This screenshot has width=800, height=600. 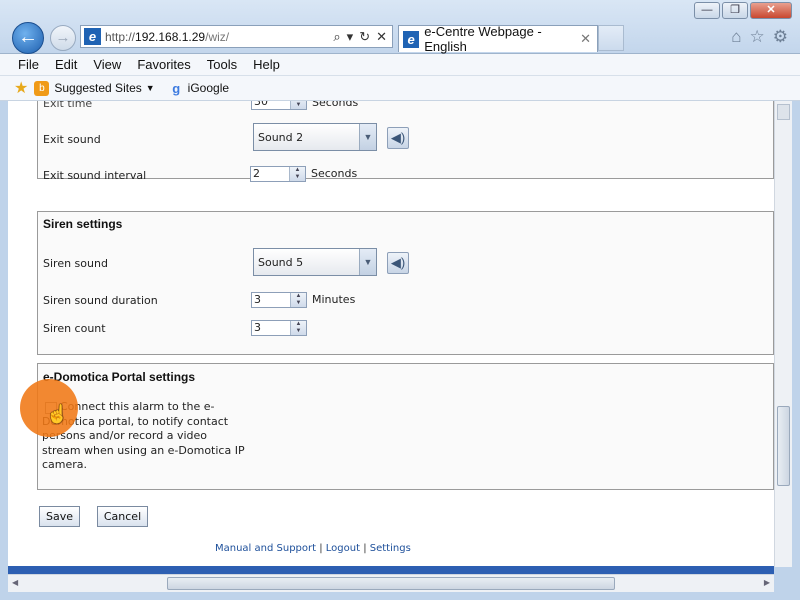 I want to click on siren-count-stepper: 3 ▲ ▼, so click(x=279, y=328).